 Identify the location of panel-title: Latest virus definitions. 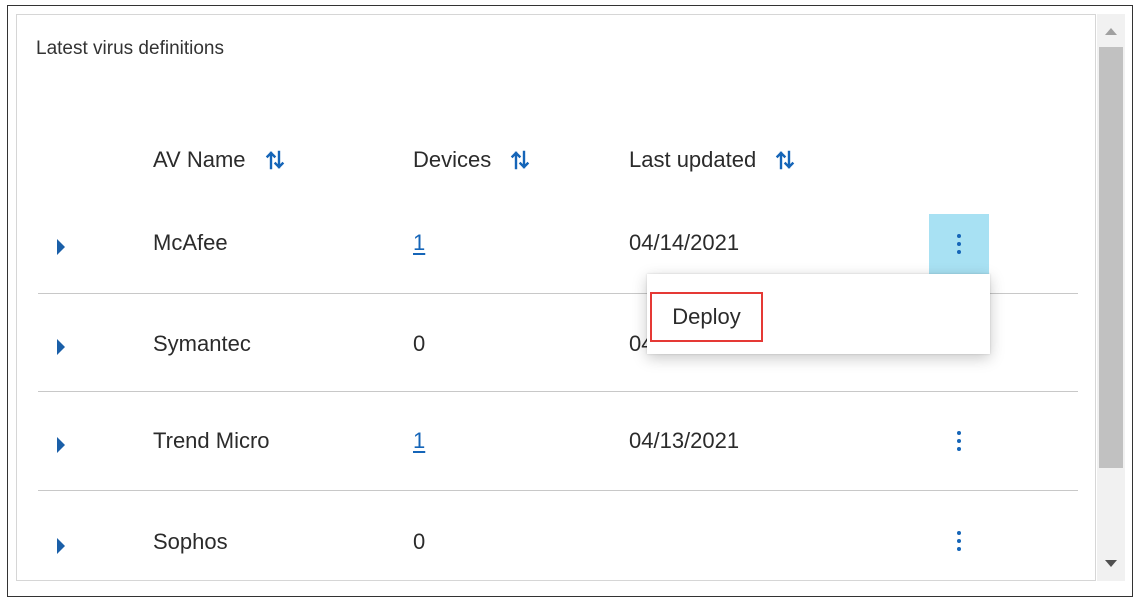
(130, 48).